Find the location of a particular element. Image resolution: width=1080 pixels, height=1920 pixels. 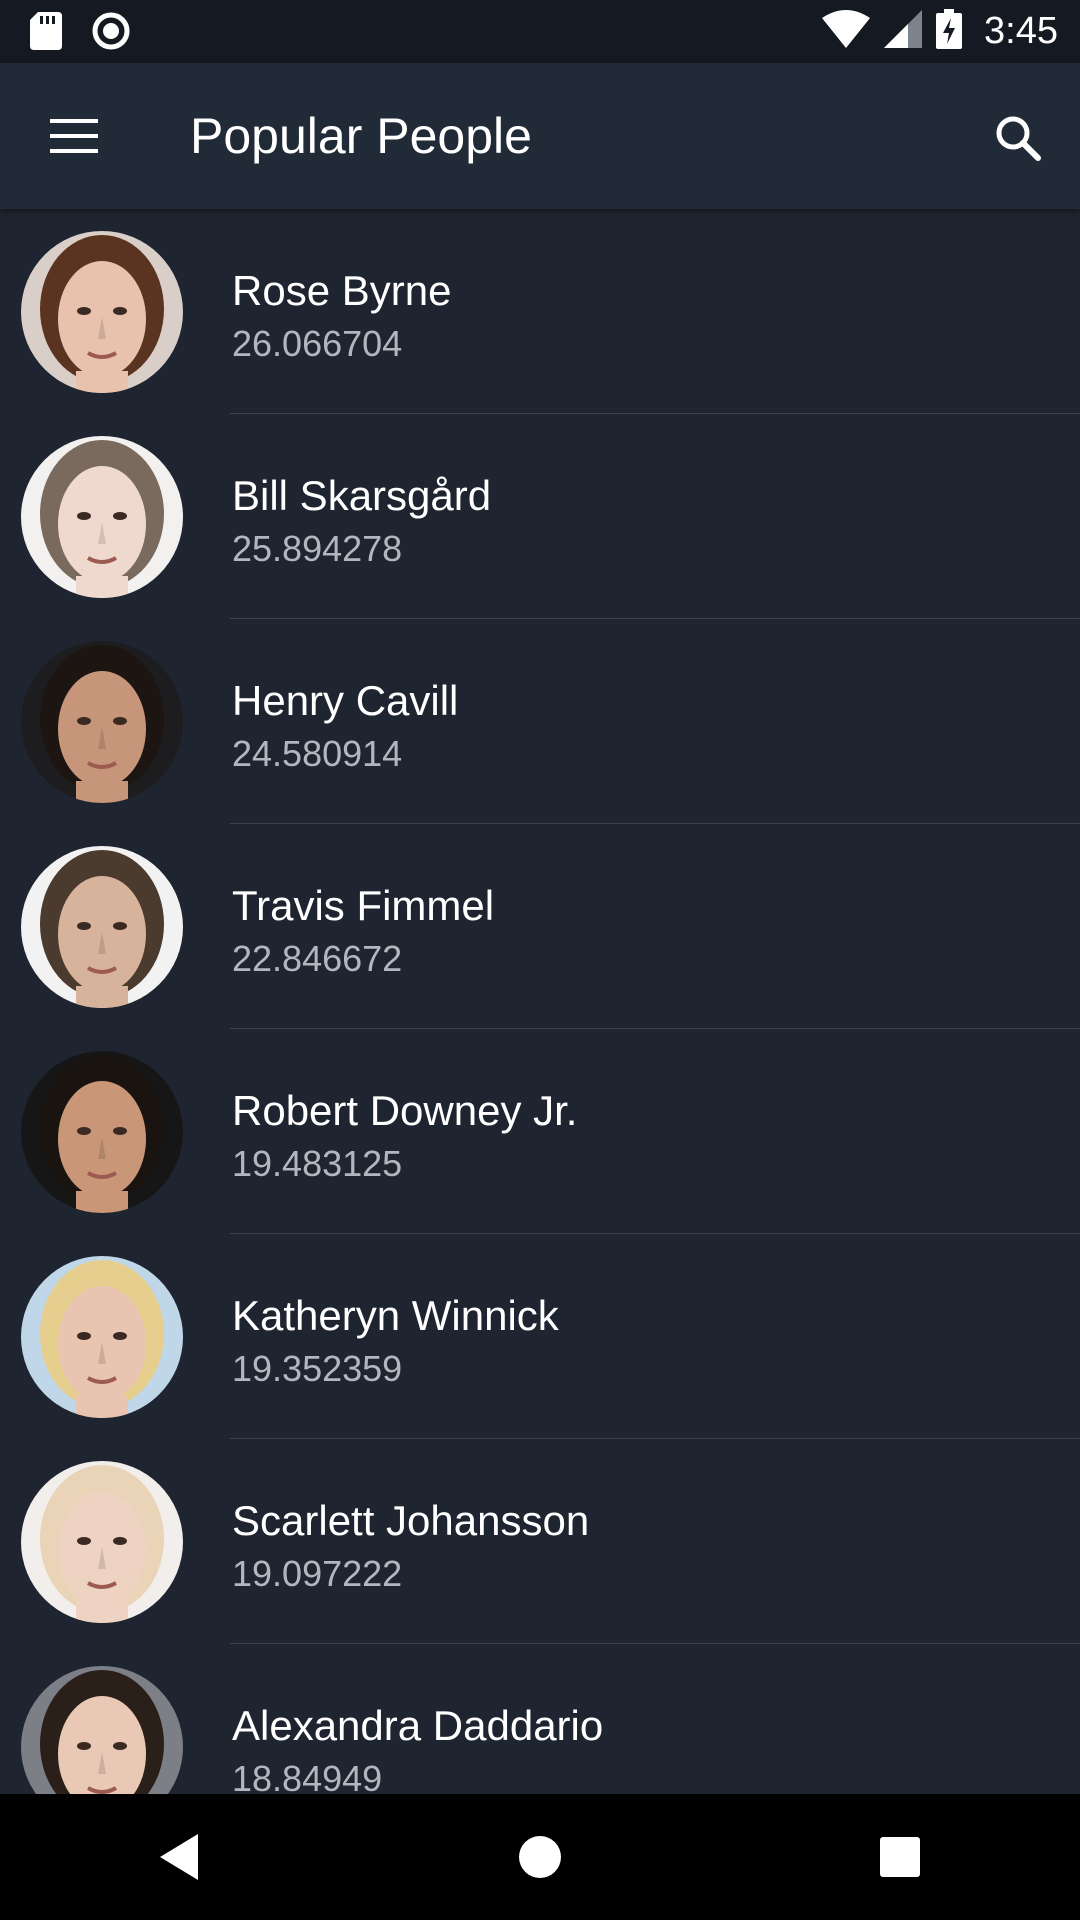

list-item: Travis Fimmel 22.846672 is located at coordinates (540, 926).